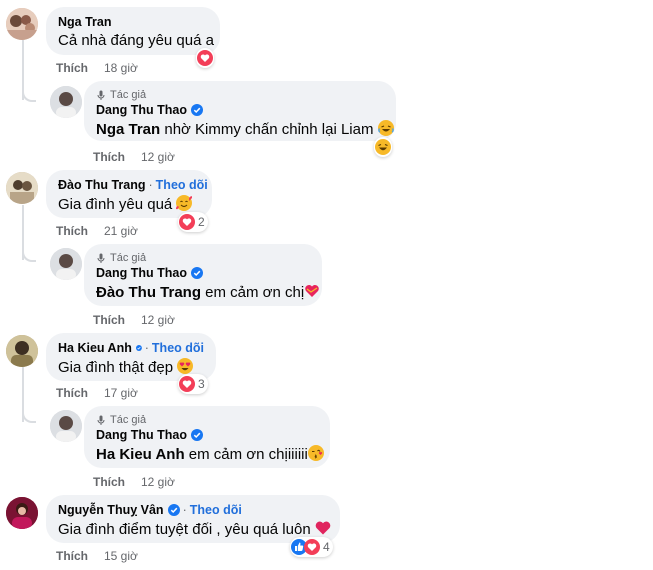  What do you see at coordinates (121, 68) in the screenshot?
I see `timestamp: 18 giờ` at bounding box center [121, 68].